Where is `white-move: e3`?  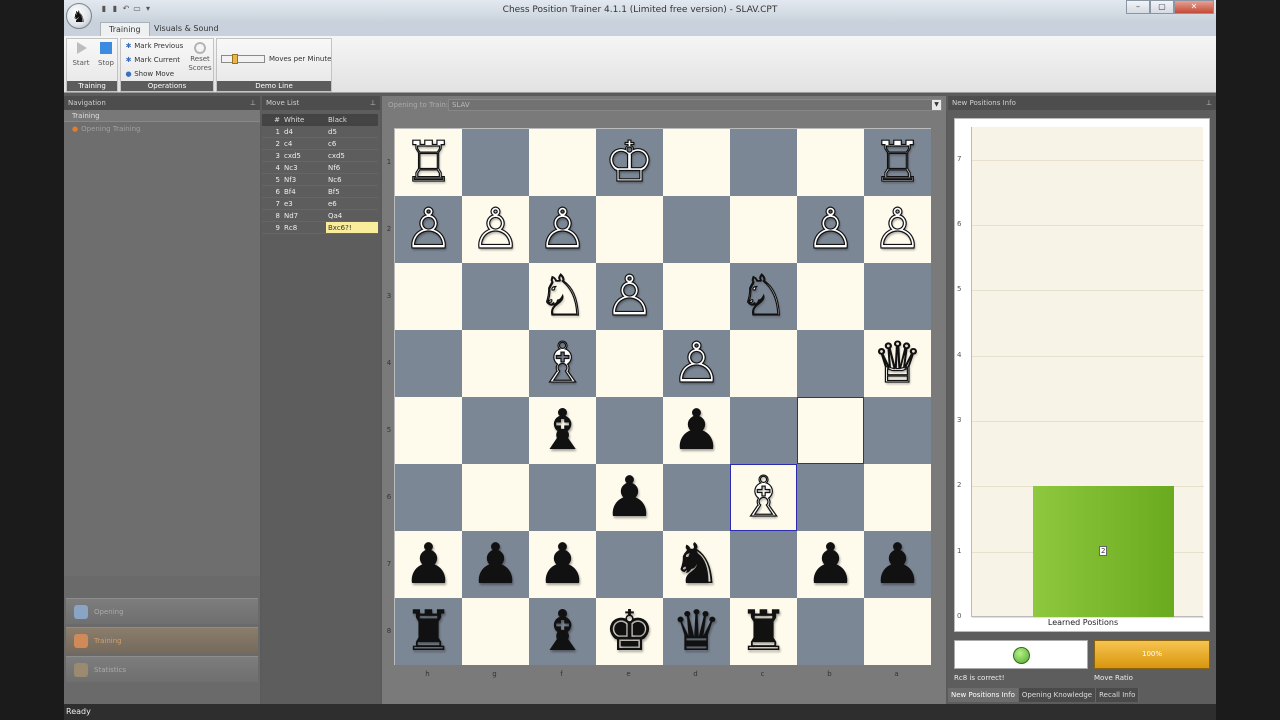 white-move: e3 is located at coordinates (305, 203).